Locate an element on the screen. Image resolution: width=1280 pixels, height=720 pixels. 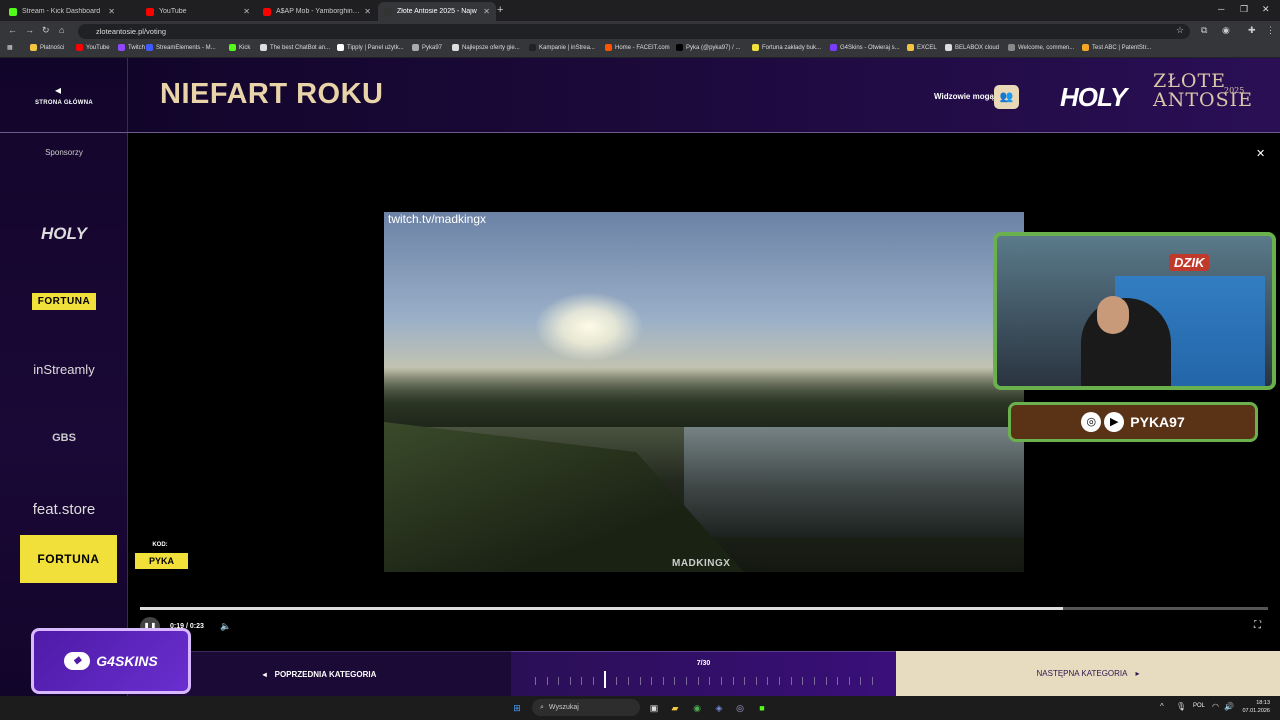
sponsor-featstore: feat.store is located at coordinates (64, 509).